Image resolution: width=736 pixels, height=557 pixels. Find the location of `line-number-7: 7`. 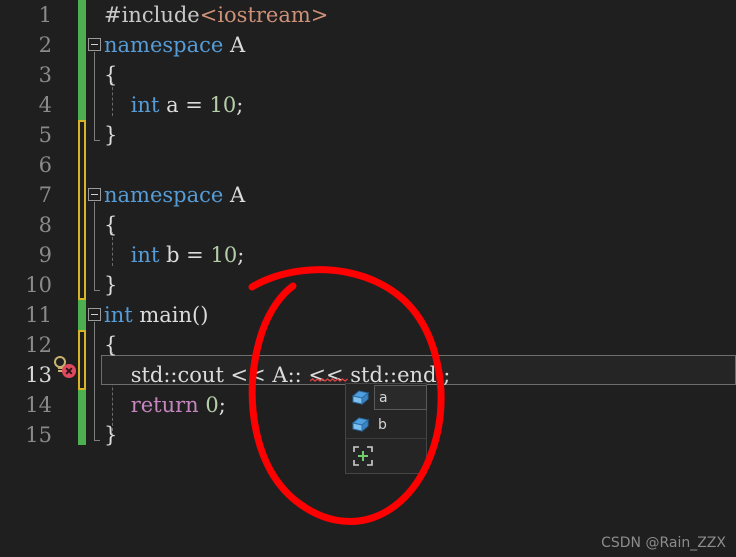

line-number-7: 7 is located at coordinates (45, 195).